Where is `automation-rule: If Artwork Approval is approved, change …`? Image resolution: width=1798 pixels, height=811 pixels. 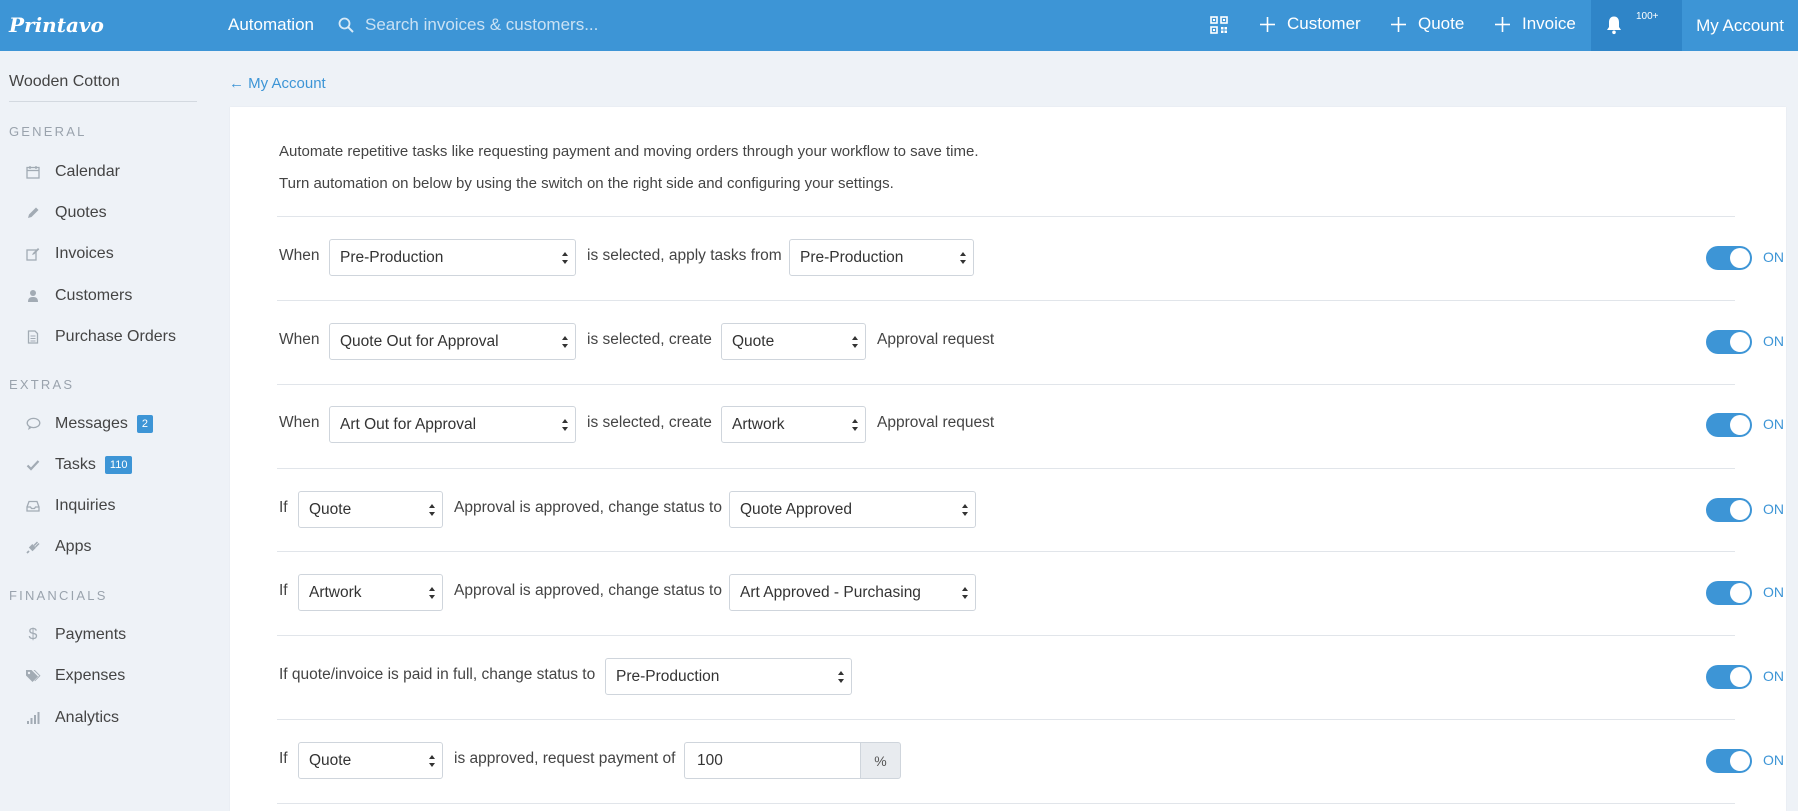
automation-rule: If Artwork Approval is approved, change … is located at coordinates (1031, 592).